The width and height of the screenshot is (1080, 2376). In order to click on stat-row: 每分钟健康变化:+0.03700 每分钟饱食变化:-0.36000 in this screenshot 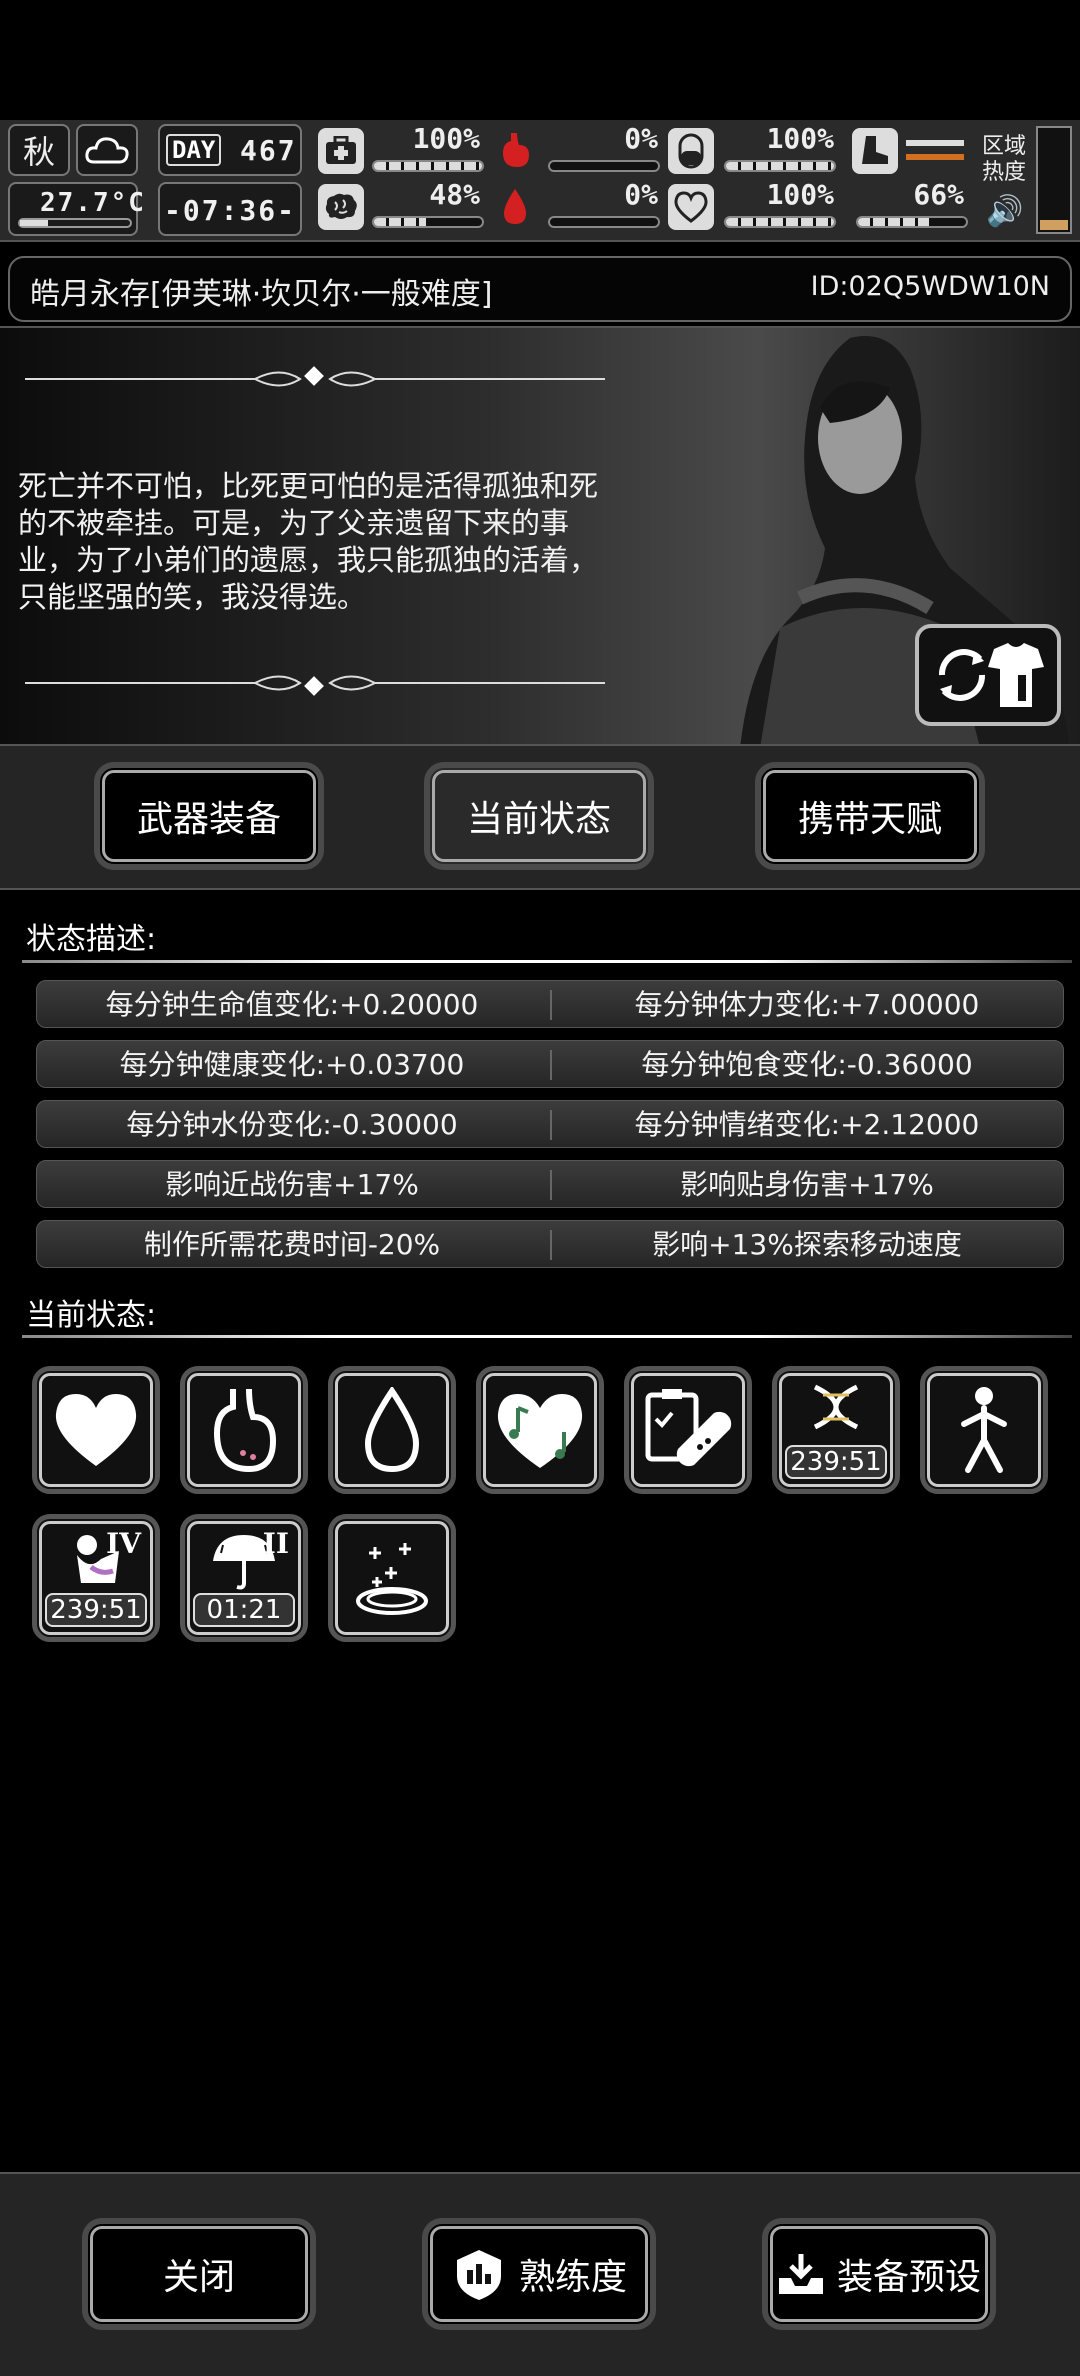, I will do `click(550, 1064)`.